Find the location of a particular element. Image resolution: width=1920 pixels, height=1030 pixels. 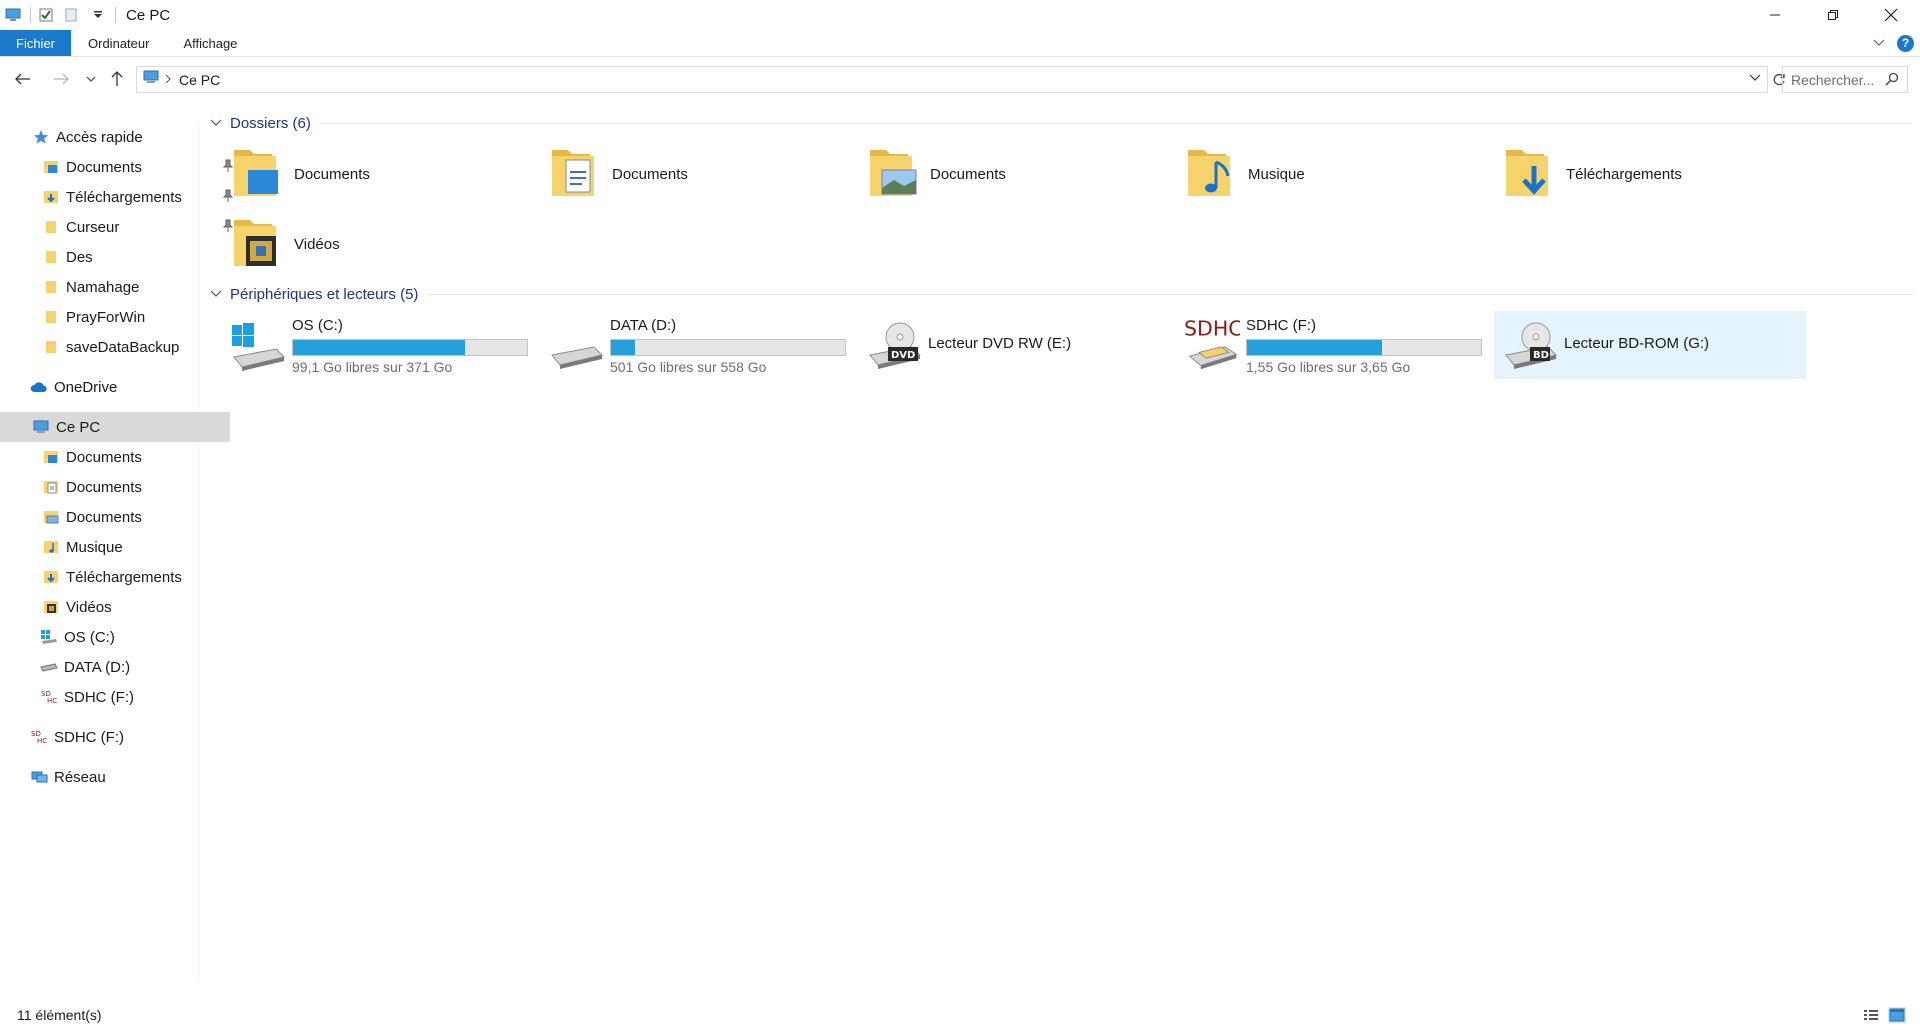

sidebar-item-acces-rapide: Accès rapide is located at coordinates (115, 137).